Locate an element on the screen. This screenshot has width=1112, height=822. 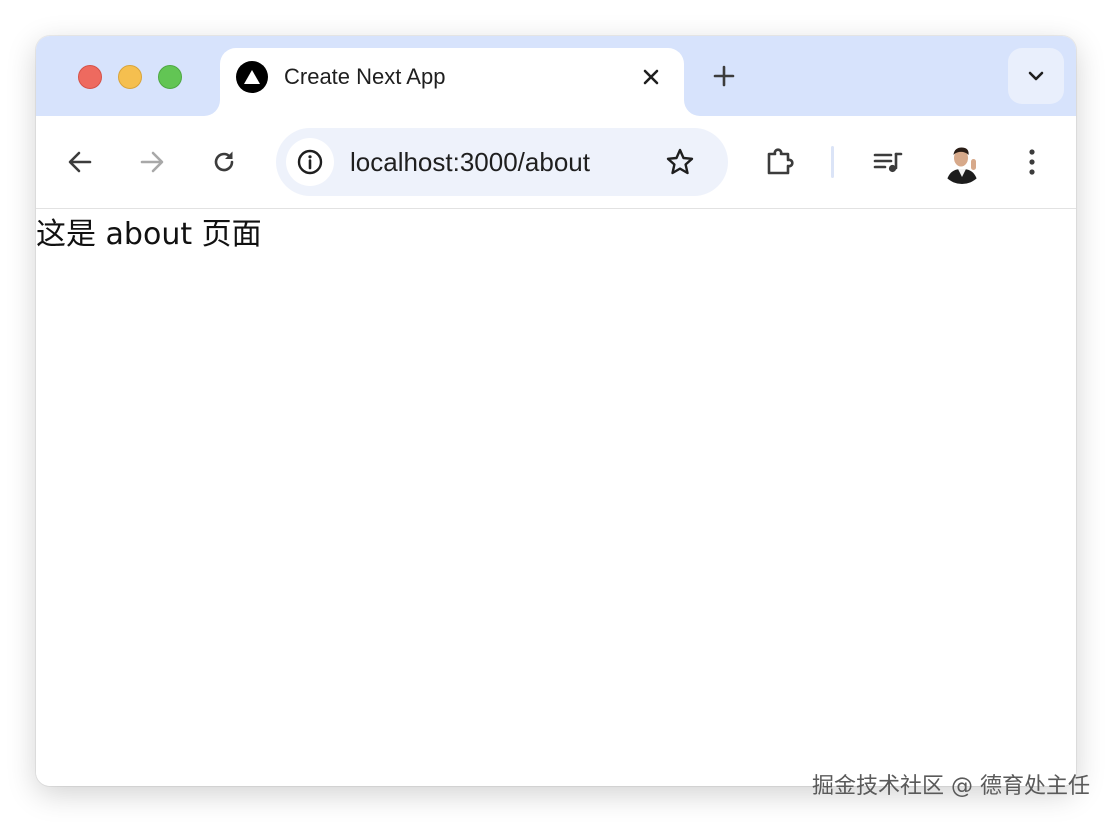
extensions-button is located at coordinates (780, 162).